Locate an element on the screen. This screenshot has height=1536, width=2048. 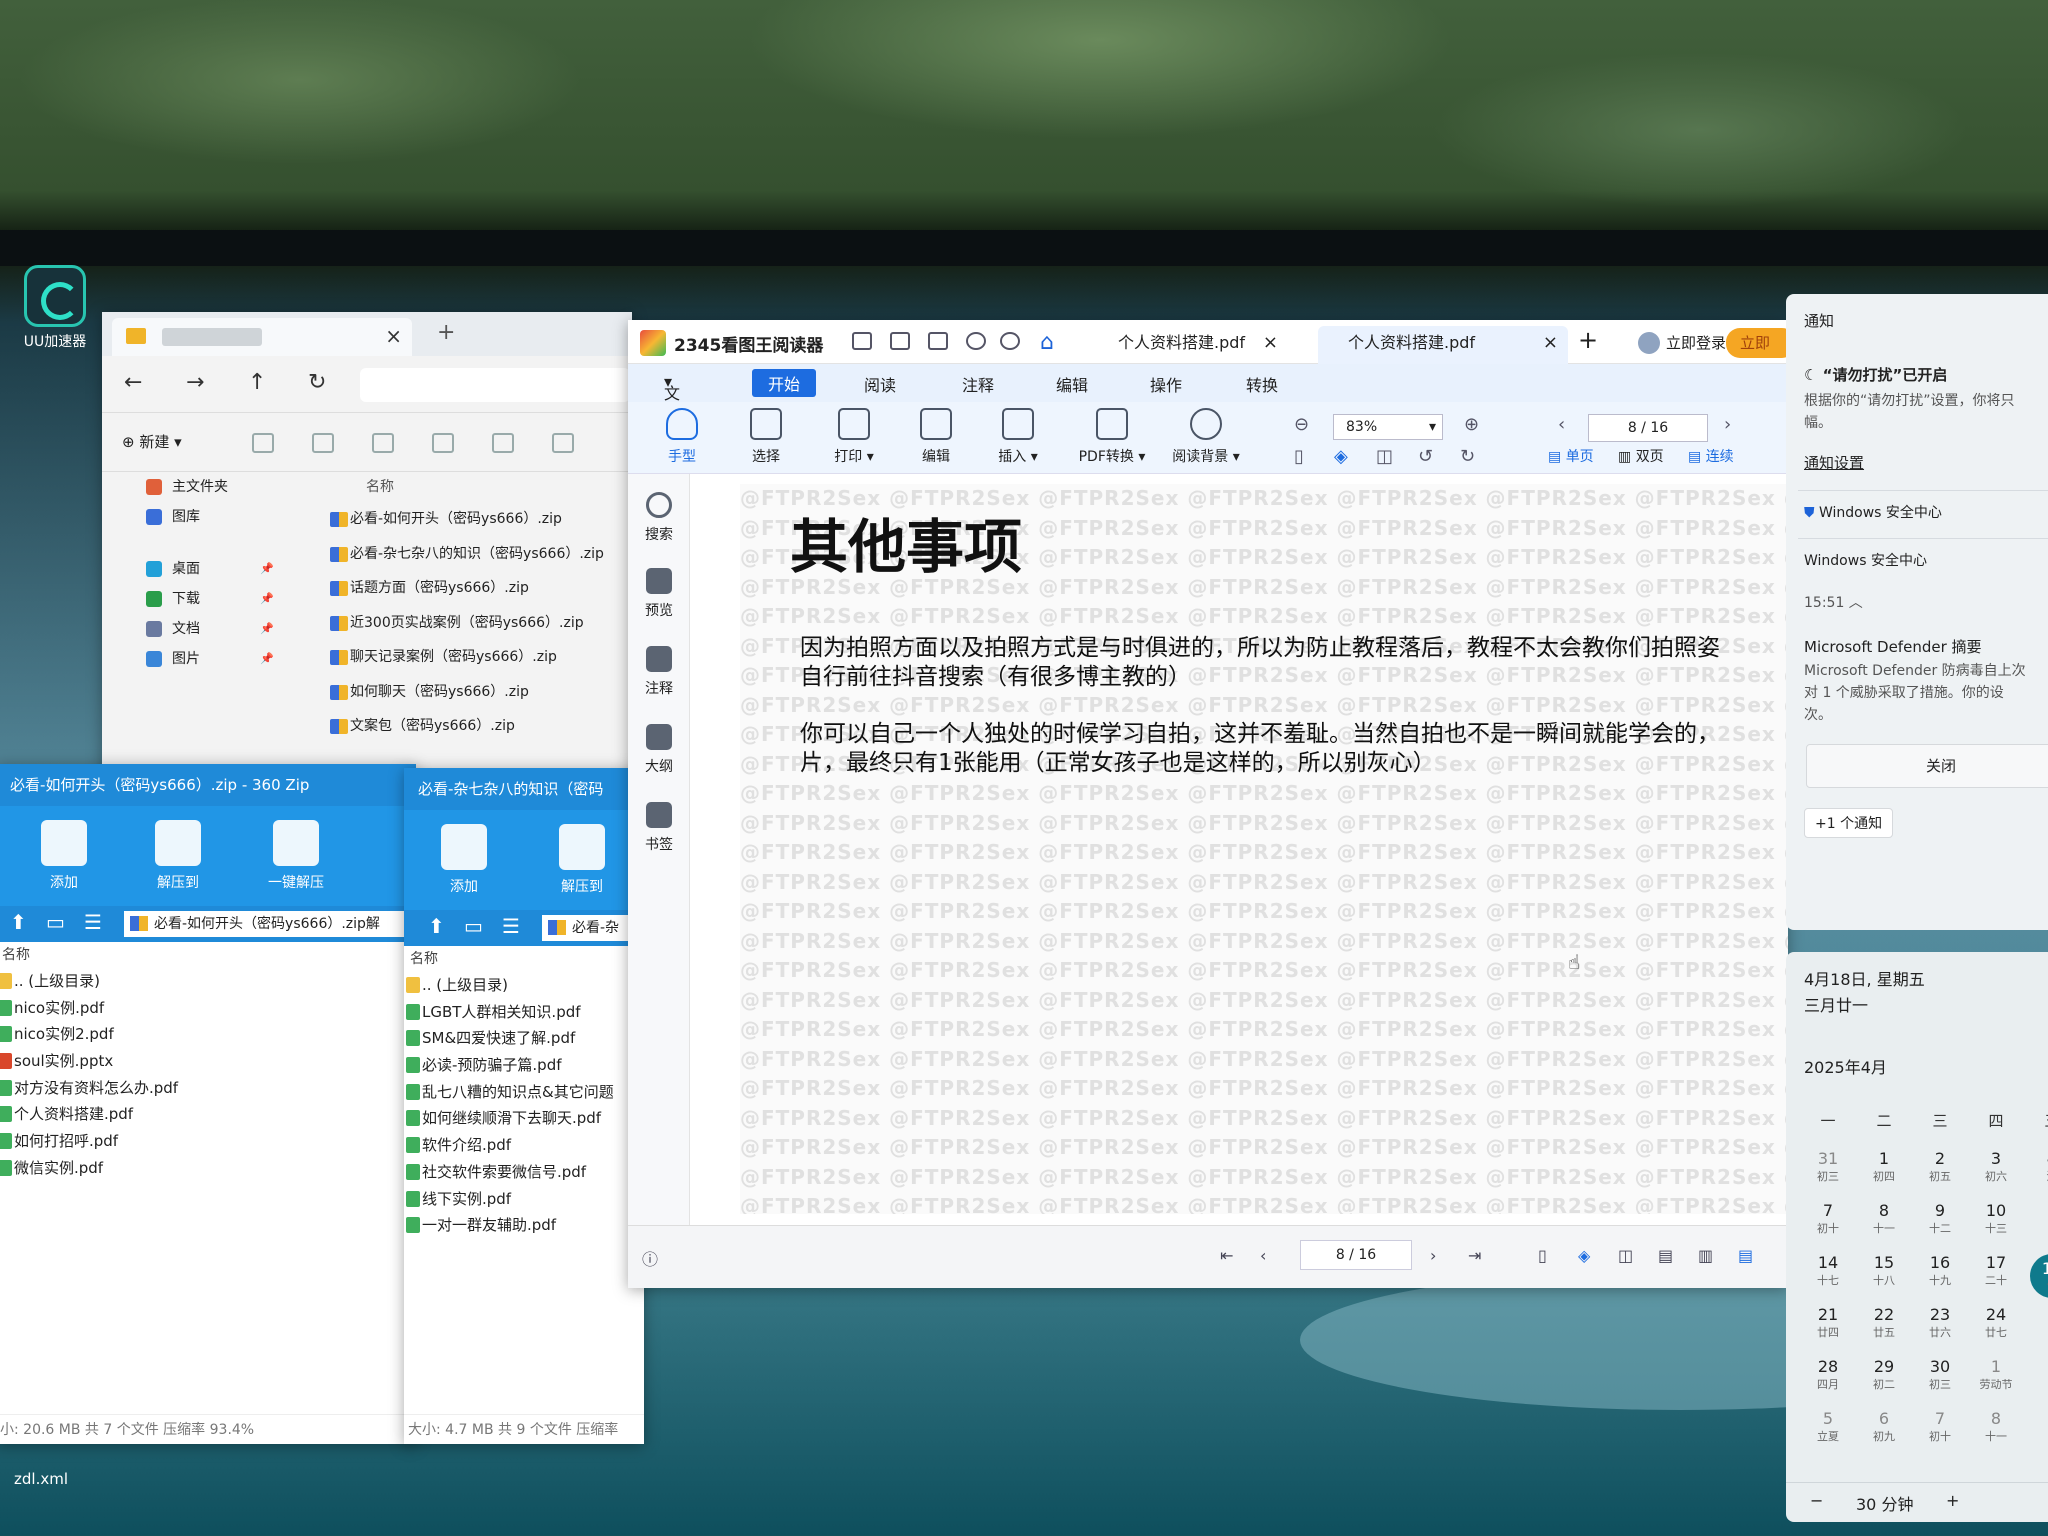
menu-operate: 操作 is located at coordinates (1166, 384).